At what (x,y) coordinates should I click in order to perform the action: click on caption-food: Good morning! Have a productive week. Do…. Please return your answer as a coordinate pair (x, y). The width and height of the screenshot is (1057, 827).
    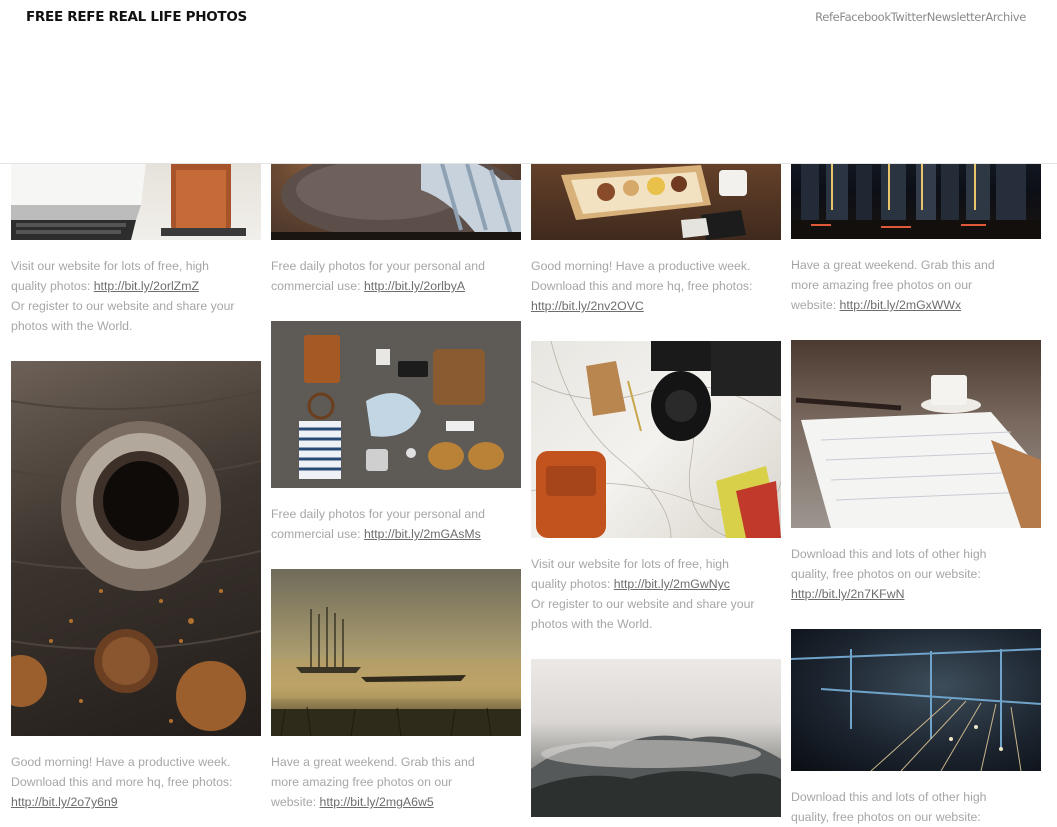
    Looking at the image, I should click on (656, 286).